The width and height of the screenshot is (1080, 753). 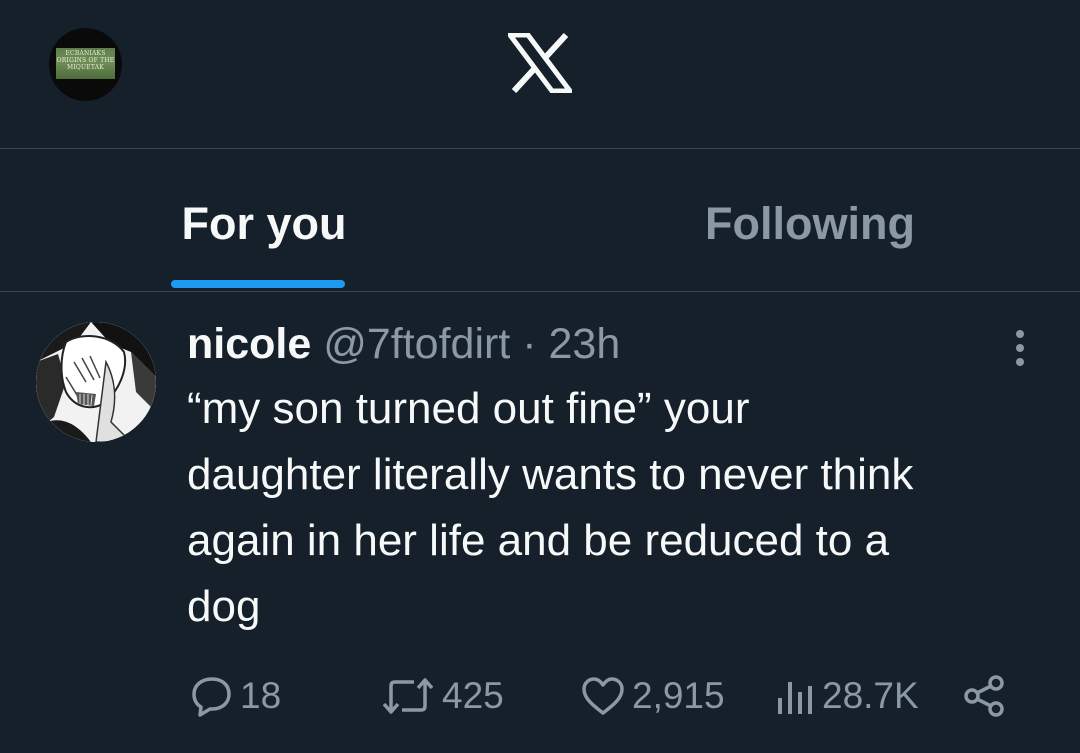 I want to click on views-icon, so click(x=795, y=698).